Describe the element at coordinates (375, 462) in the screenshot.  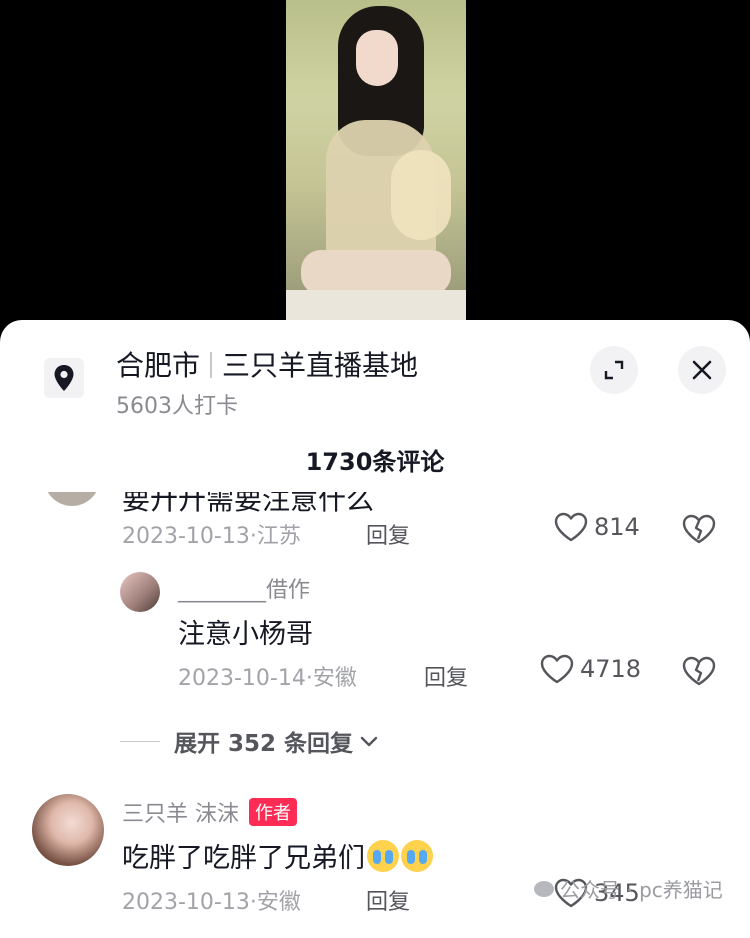
I see `comment-count: 1730条评论` at that location.